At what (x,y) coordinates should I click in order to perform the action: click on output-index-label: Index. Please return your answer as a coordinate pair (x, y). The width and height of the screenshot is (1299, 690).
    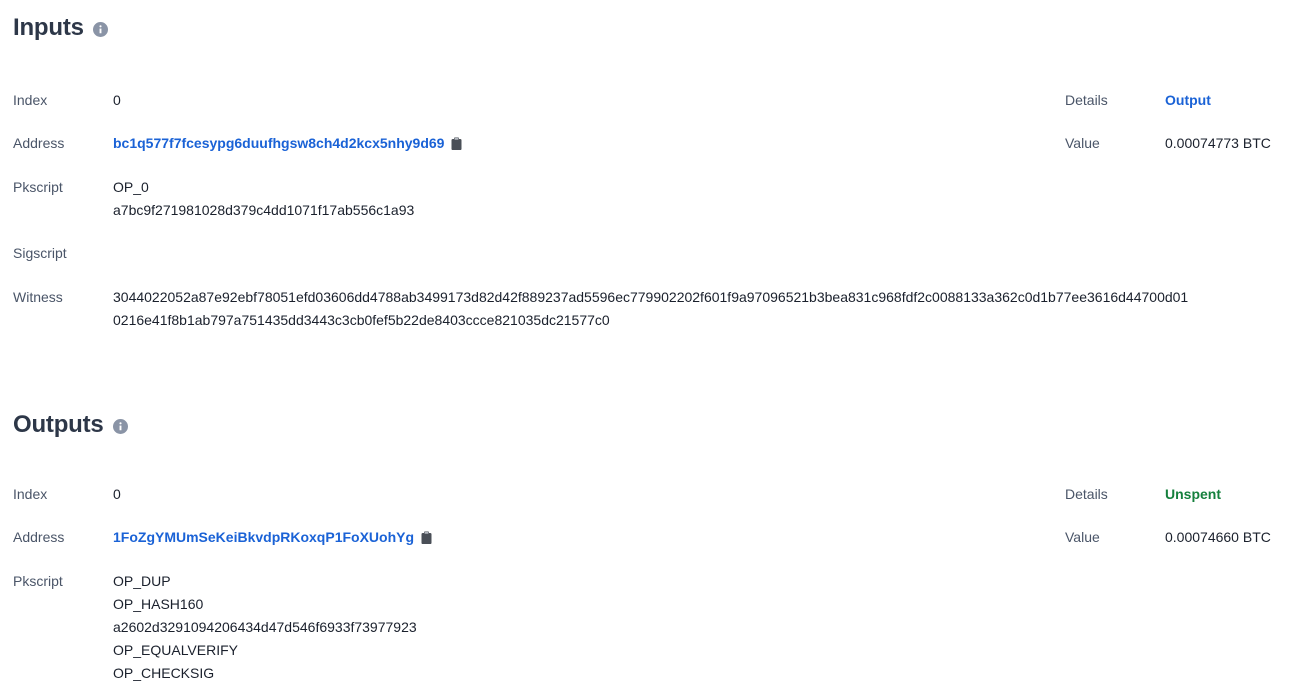
    Looking at the image, I should click on (30, 494).